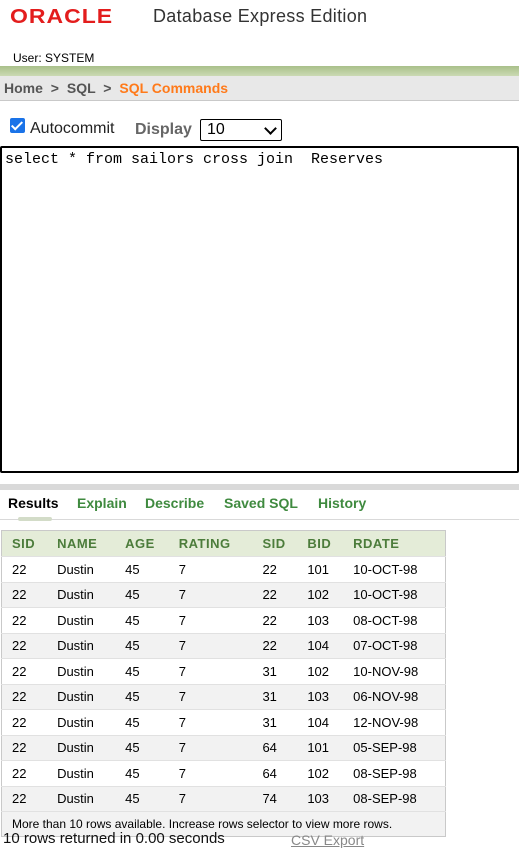 This screenshot has height=861, width=519. Describe the element at coordinates (35, 519) in the screenshot. I see `active-tab-indicator` at that location.